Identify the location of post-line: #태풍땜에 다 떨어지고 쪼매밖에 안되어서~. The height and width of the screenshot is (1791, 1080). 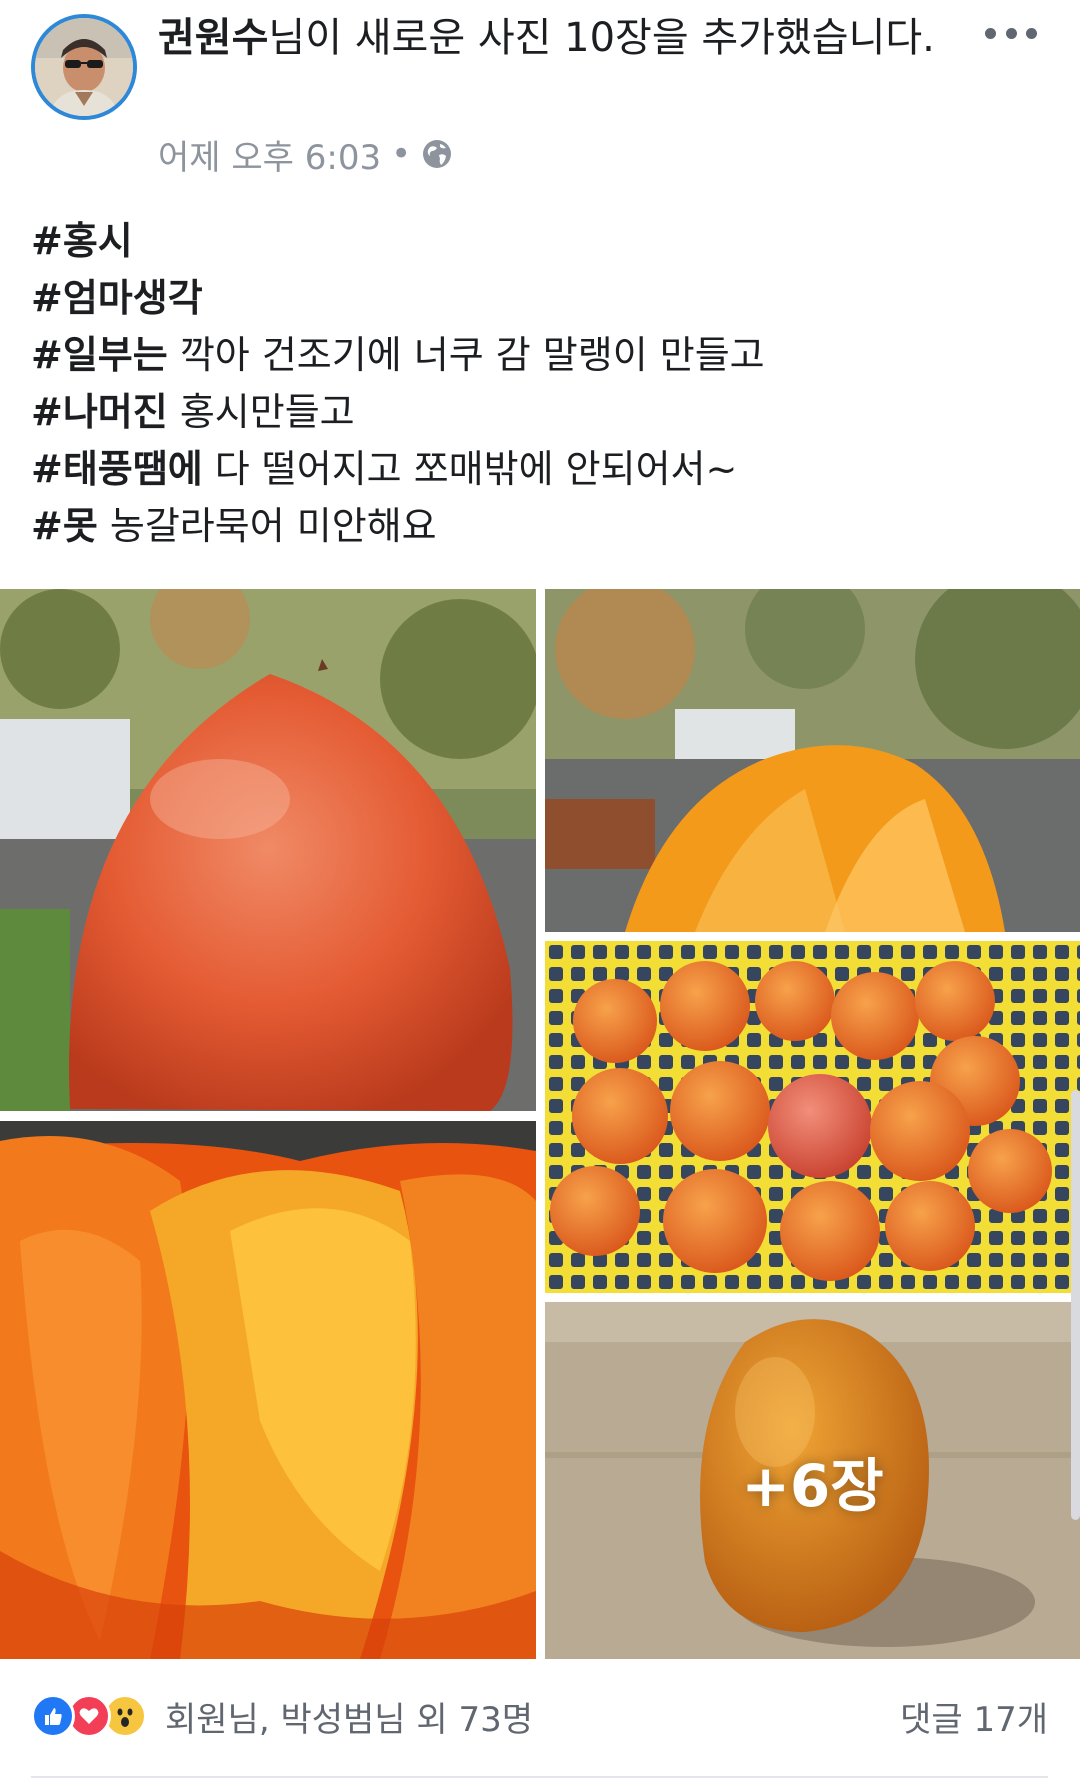
(384, 469).